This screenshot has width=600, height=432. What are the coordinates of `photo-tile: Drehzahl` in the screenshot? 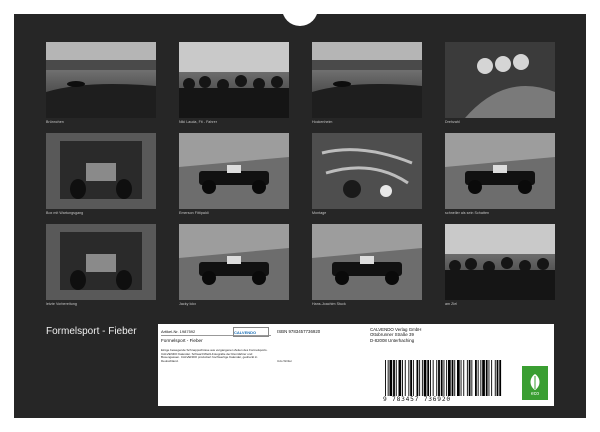 It's located at (500, 83).